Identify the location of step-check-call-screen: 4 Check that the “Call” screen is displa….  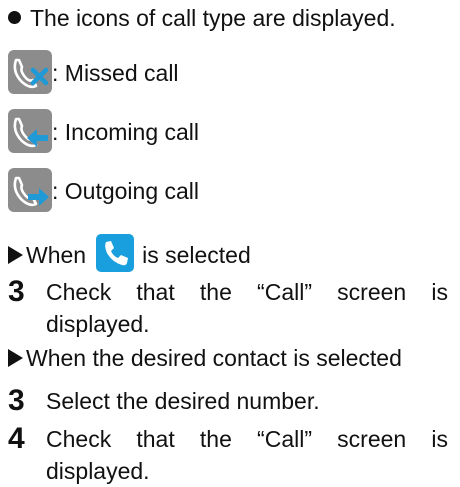
(228, 455).